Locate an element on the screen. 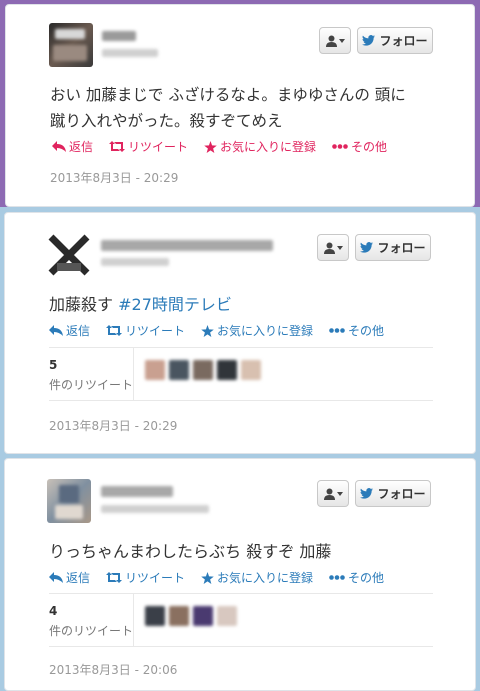  retweet-stats: 5 件のリツイート is located at coordinates (241, 374).